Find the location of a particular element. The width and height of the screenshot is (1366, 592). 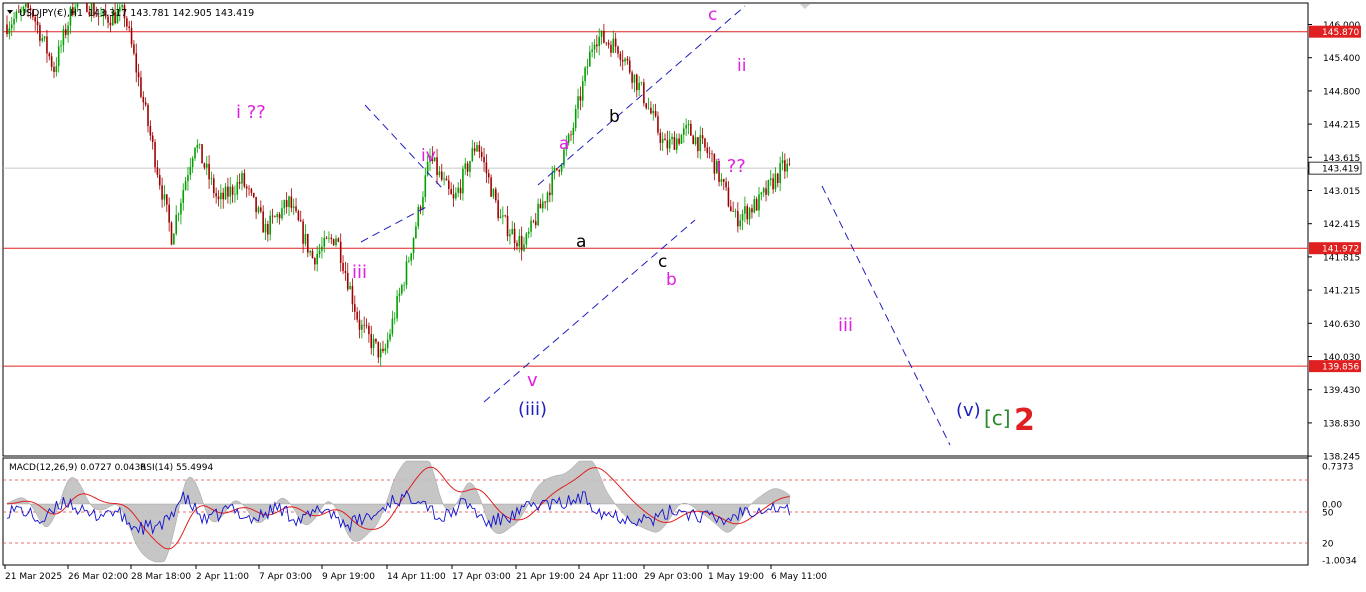

indicator-axis-label: -1.0034 is located at coordinates (1339, 562).